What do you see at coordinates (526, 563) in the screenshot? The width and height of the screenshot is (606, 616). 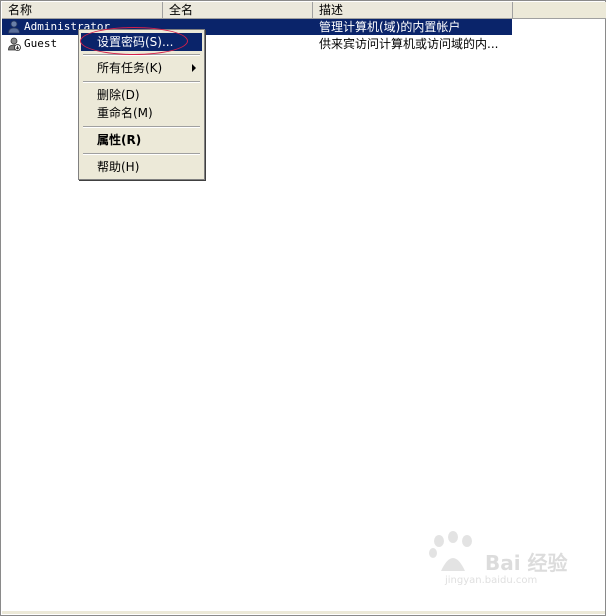 I see `watermark-logo-text: Bai 经验` at bounding box center [526, 563].